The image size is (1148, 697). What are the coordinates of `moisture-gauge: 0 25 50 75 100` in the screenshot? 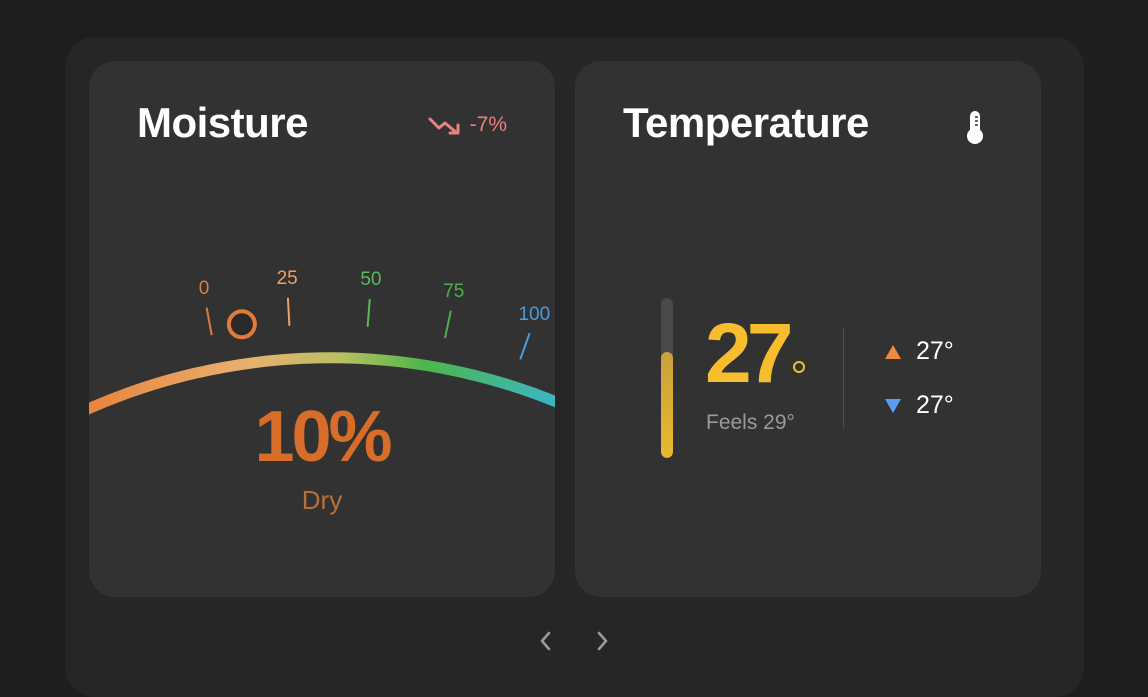 It's located at (322, 341).